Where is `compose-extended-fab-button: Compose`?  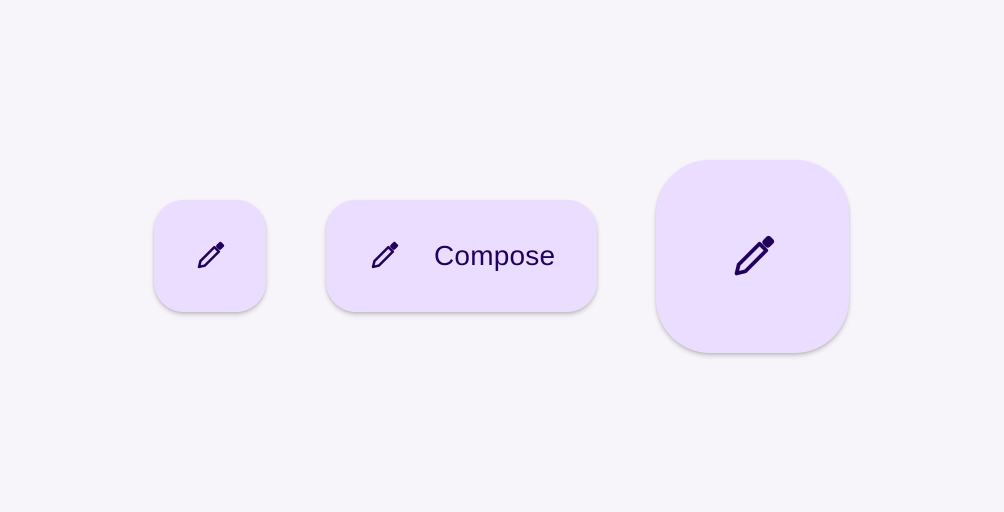
compose-extended-fab-button: Compose is located at coordinates (461, 256).